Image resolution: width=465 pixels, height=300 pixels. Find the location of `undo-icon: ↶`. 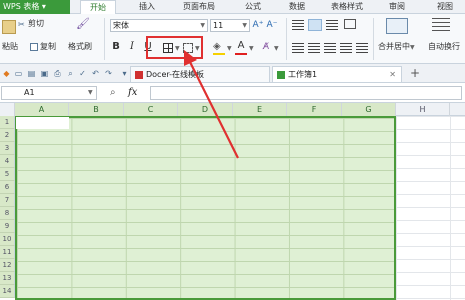

undo-icon: ↶ is located at coordinates (95, 73).